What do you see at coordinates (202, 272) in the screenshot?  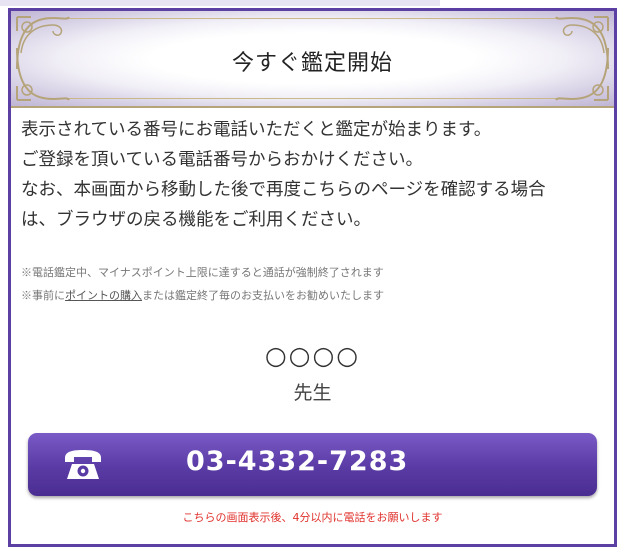 I see `note-line: ※電話鑑定中、マイナスポイント上限に達すると通話が強制終了されます` at bounding box center [202, 272].